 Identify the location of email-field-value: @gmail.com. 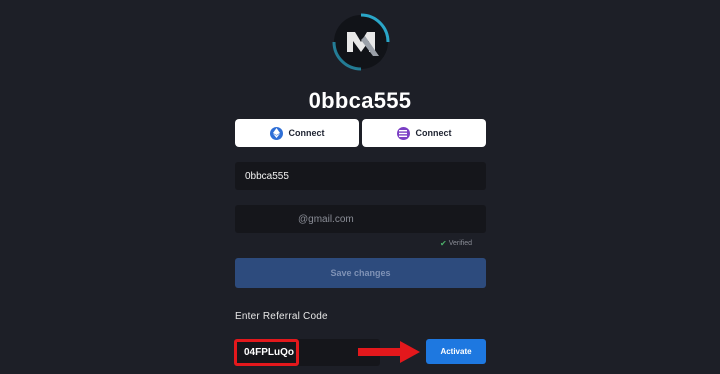
(326, 219).